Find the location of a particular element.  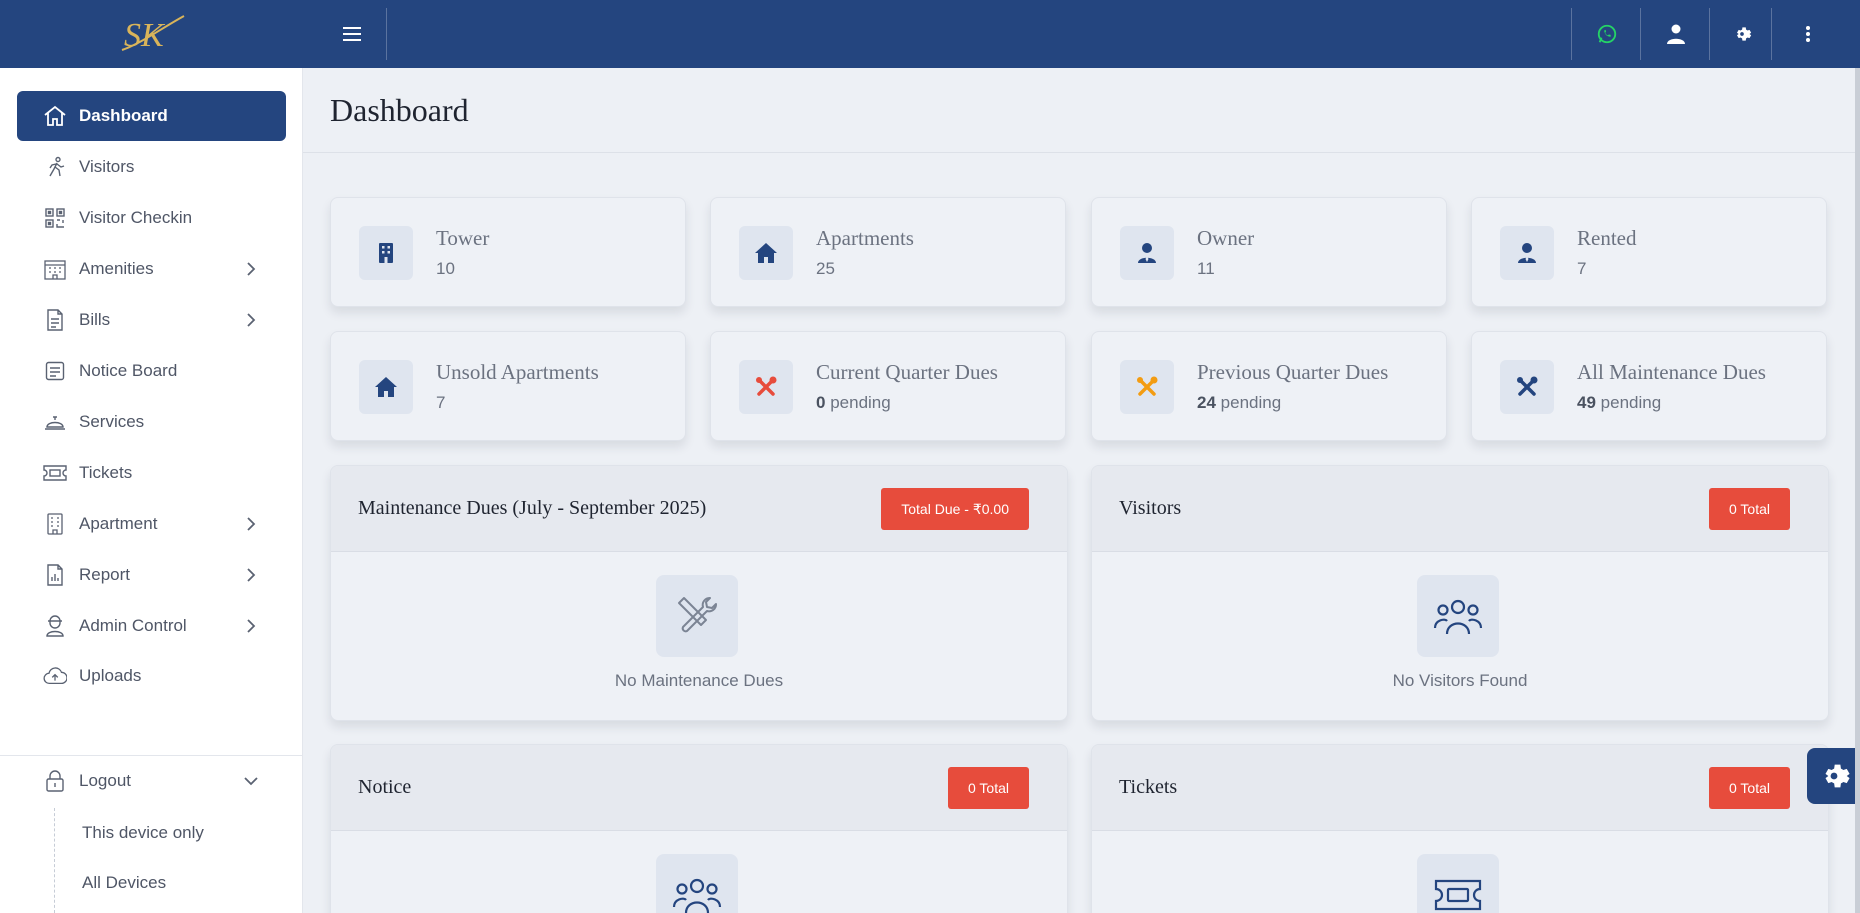

user-icon is located at coordinates (1676, 34).